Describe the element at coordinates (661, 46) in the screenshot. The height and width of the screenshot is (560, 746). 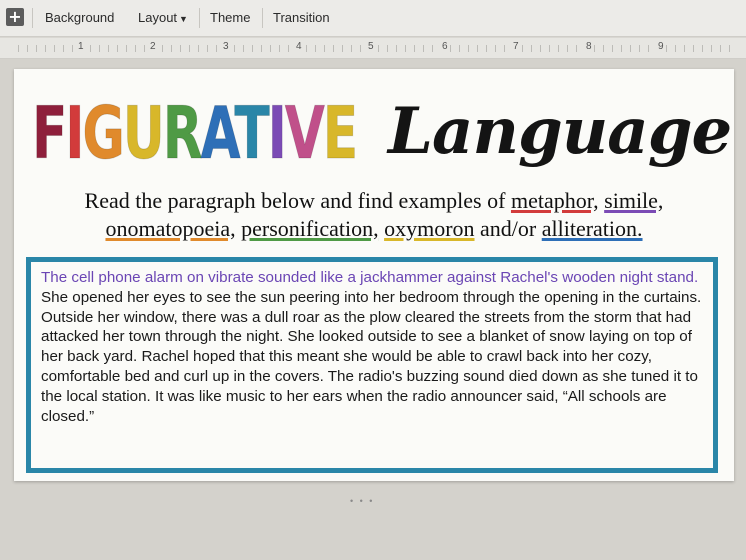
I see `ruler-number: 9` at that location.